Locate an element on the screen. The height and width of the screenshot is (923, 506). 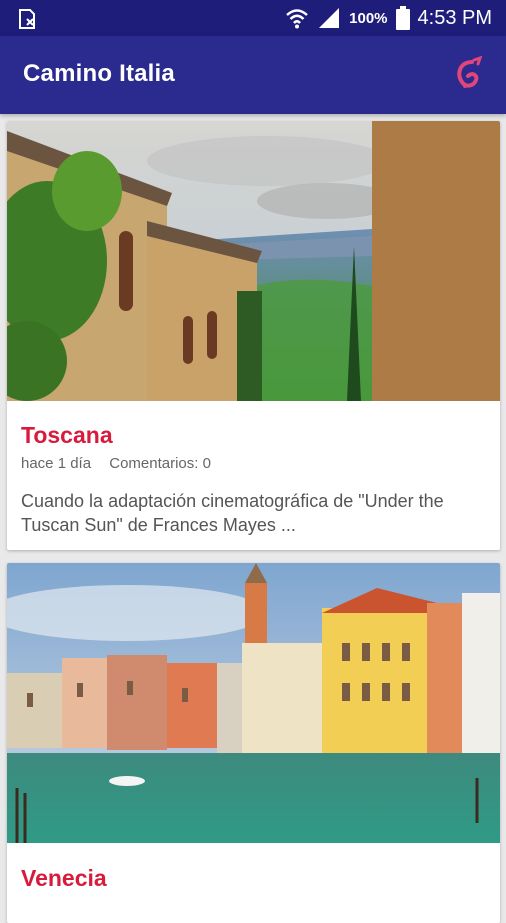
clock: 4:53 PM is located at coordinates (454, 17).